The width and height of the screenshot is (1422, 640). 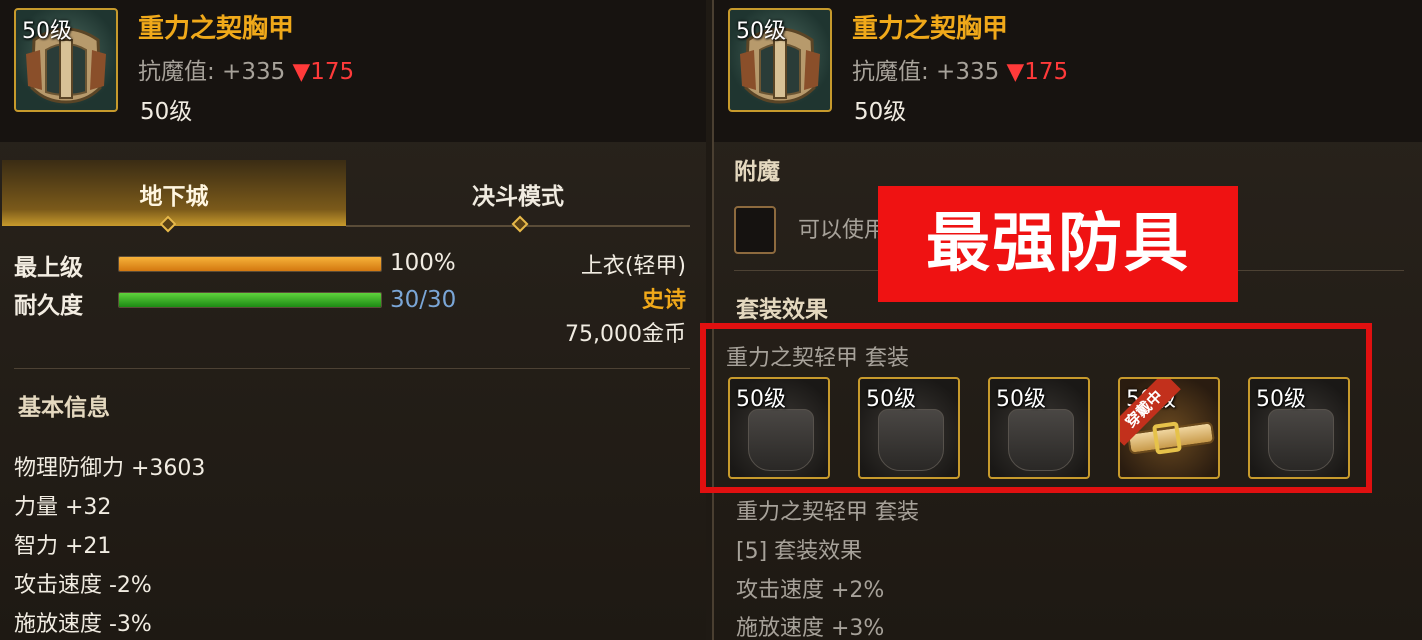 What do you see at coordinates (423, 300) in the screenshot?
I see `durability-value: 30/30` at bounding box center [423, 300].